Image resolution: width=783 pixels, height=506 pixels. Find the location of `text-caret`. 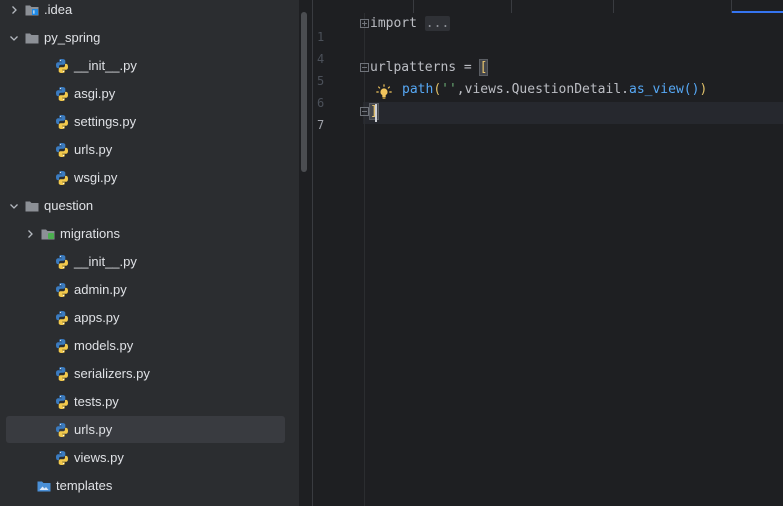

text-caret is located at coordinates (376, 113).